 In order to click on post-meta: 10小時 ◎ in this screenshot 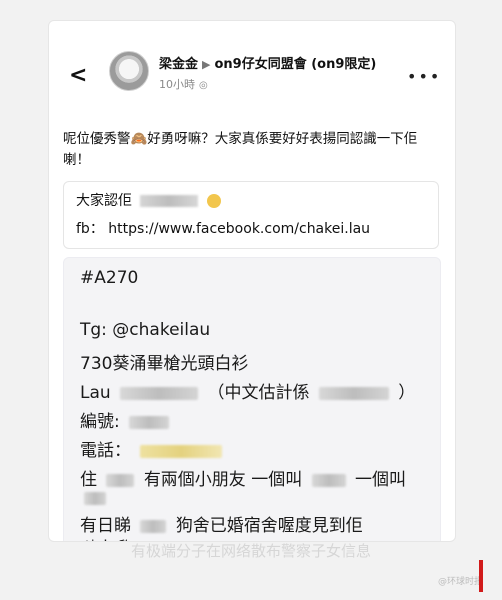, I will do `click(183, 84)`.